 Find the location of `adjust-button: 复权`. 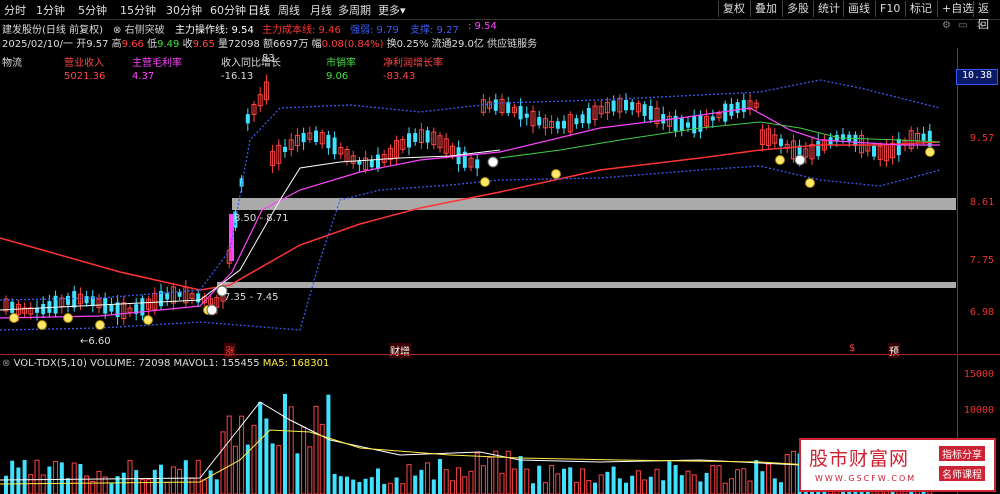

adjust-button: 复权 is located at coordinates (733, 9).